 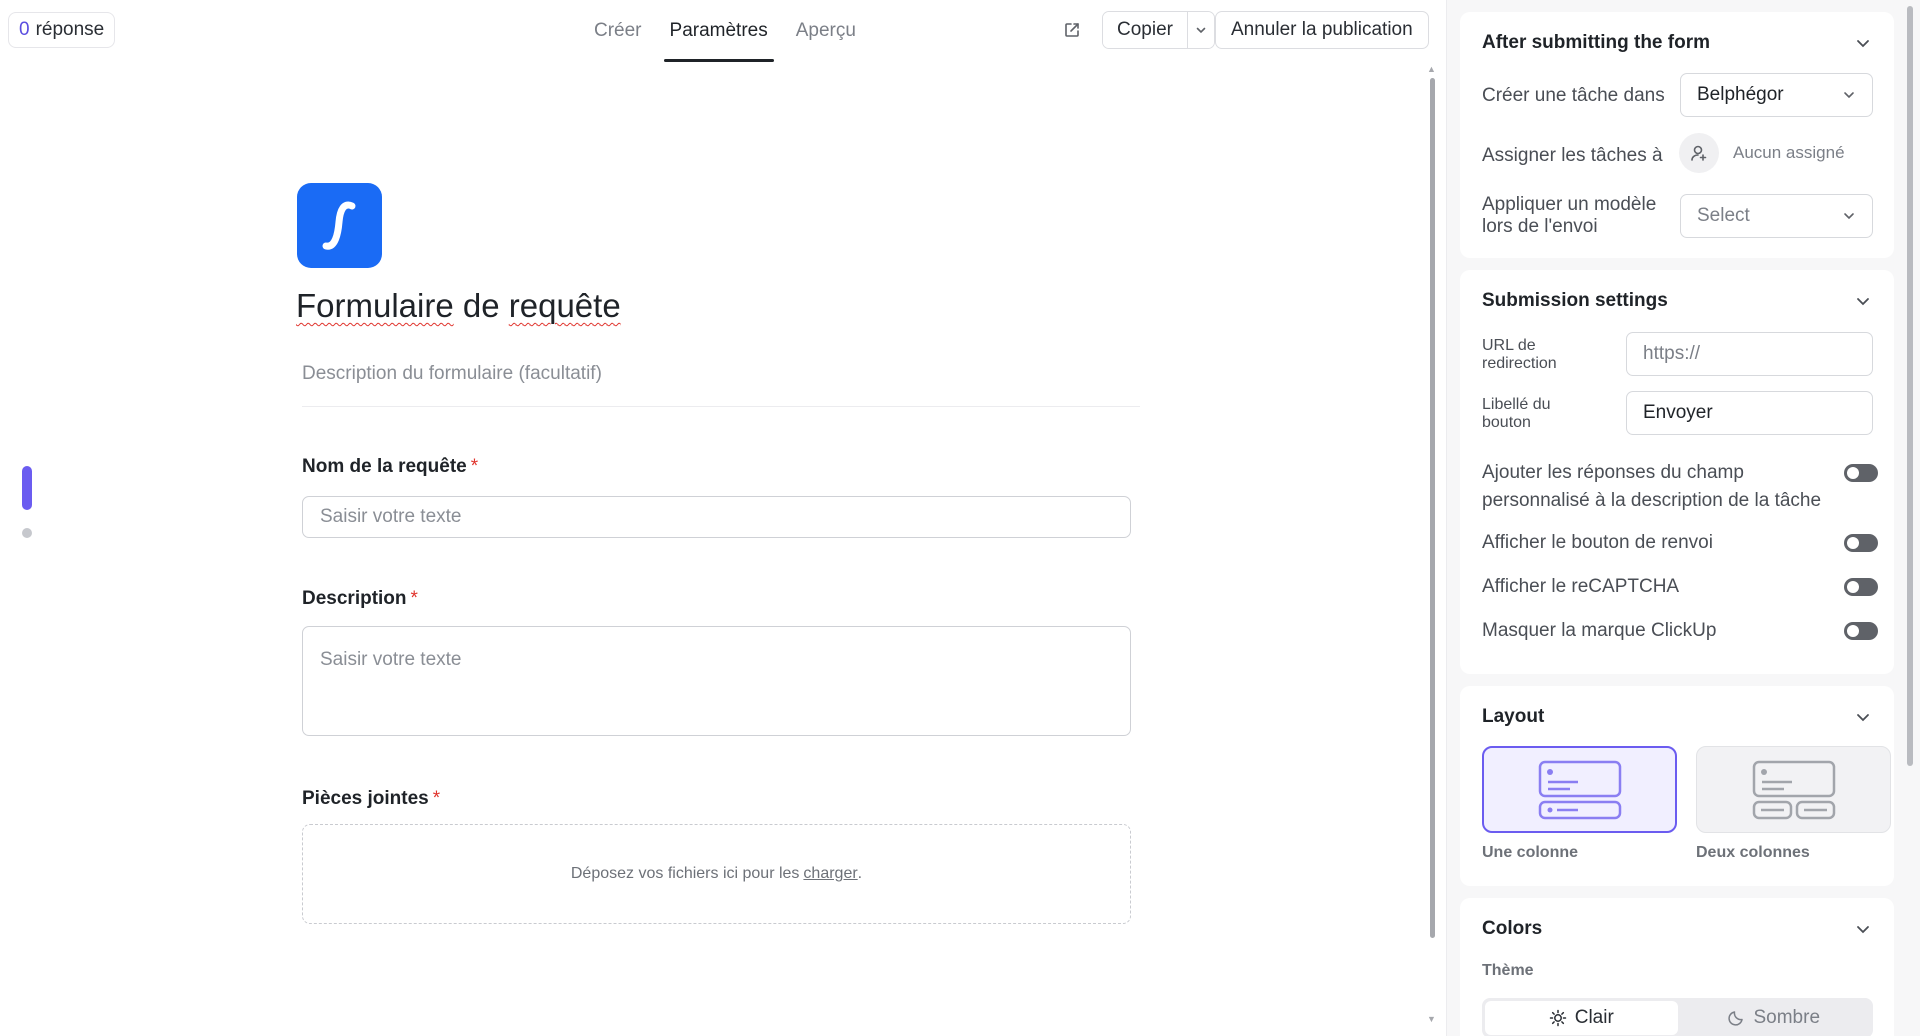 What do you see at coordinates (1072, 30) in the screenshot?
I see `external-link-icon` at bounding box center [1072, 30].